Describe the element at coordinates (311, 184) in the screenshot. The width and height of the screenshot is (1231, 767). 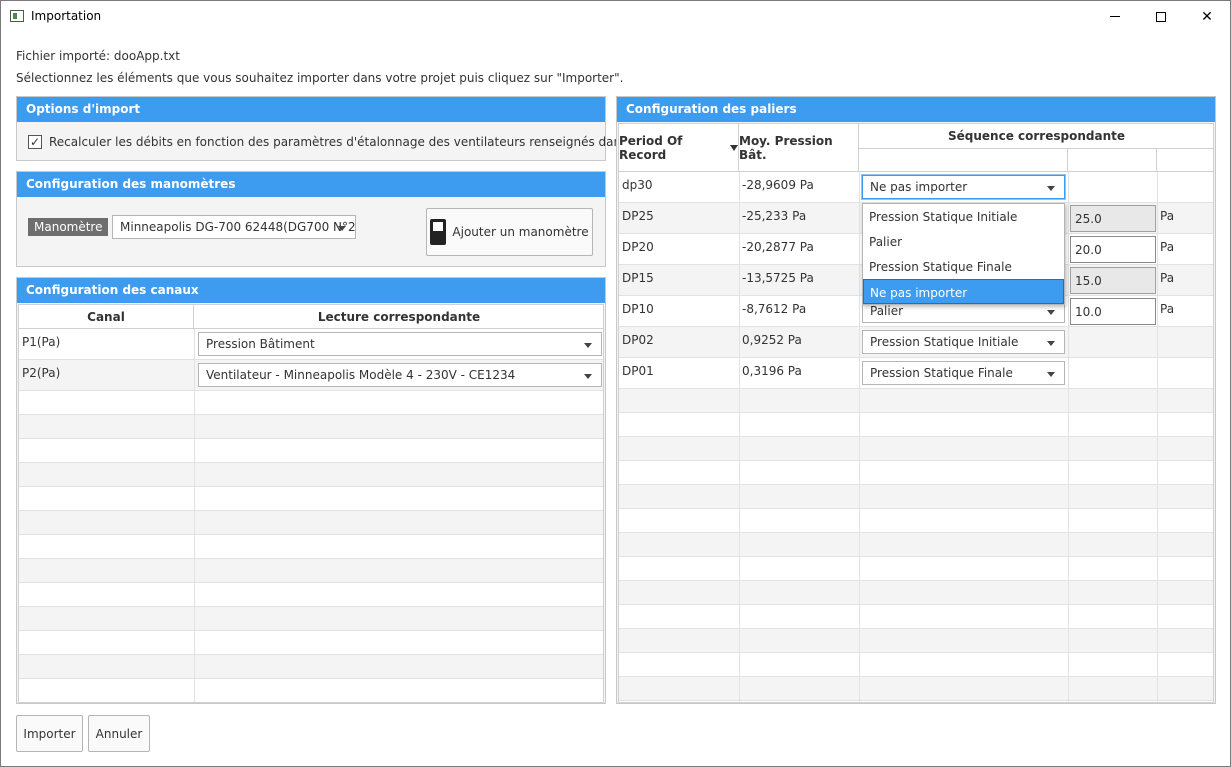
I see `manometers-title: Configuration des manomètres` at that location.